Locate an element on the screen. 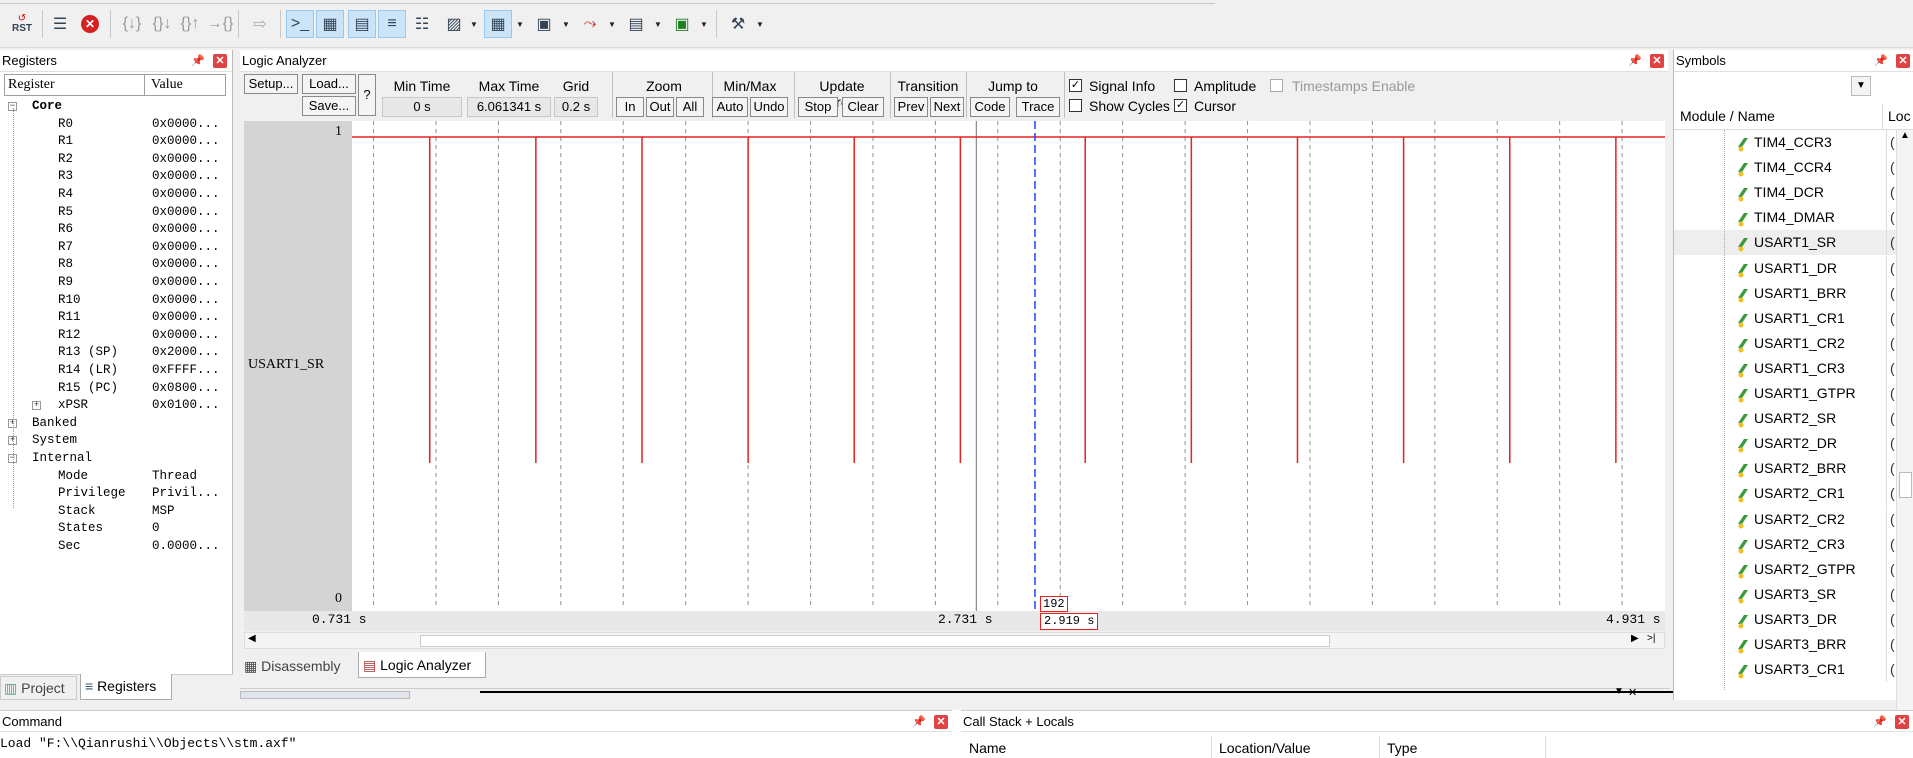  tree-node-system: + System is located at coordinates (116, 441).